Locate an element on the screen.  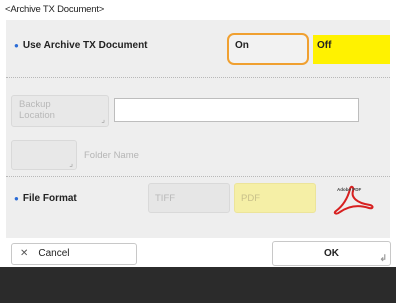
adobe-pdf-text: Adobe PDF is located at coordinates (349, 189).